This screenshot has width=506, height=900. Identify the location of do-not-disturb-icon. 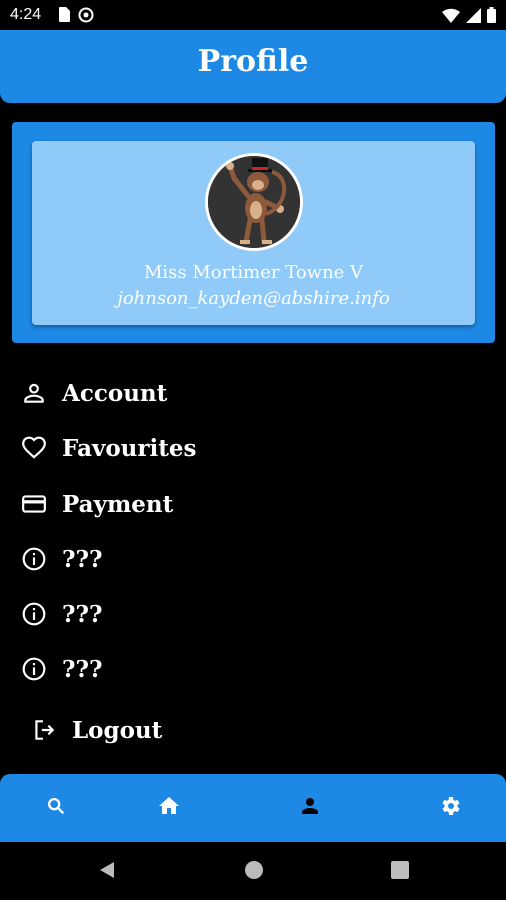
(86, 17).